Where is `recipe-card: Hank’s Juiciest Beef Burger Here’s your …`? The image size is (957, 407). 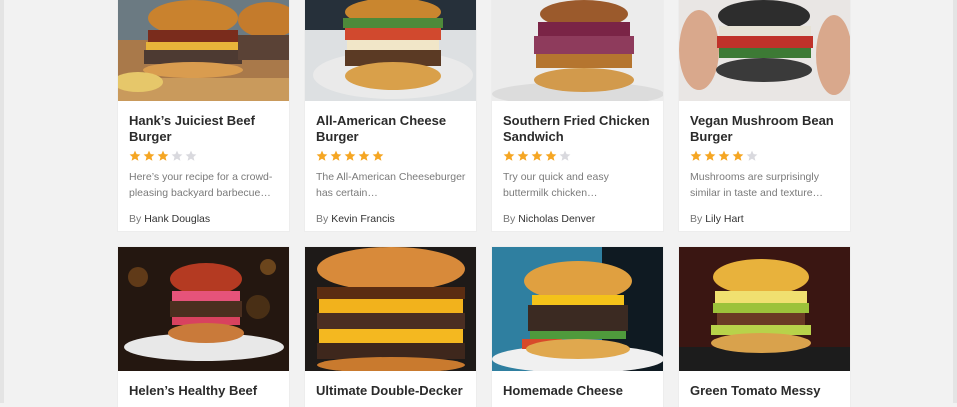 recipe-card: Hank’s Juiciest Beef Burger Here’s your … is located at coordinates (203, 115).